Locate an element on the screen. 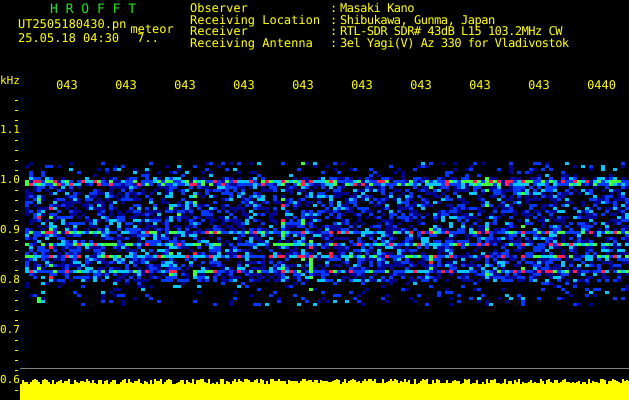  info-label: Receiving Location is located at coordinates (256, 20).